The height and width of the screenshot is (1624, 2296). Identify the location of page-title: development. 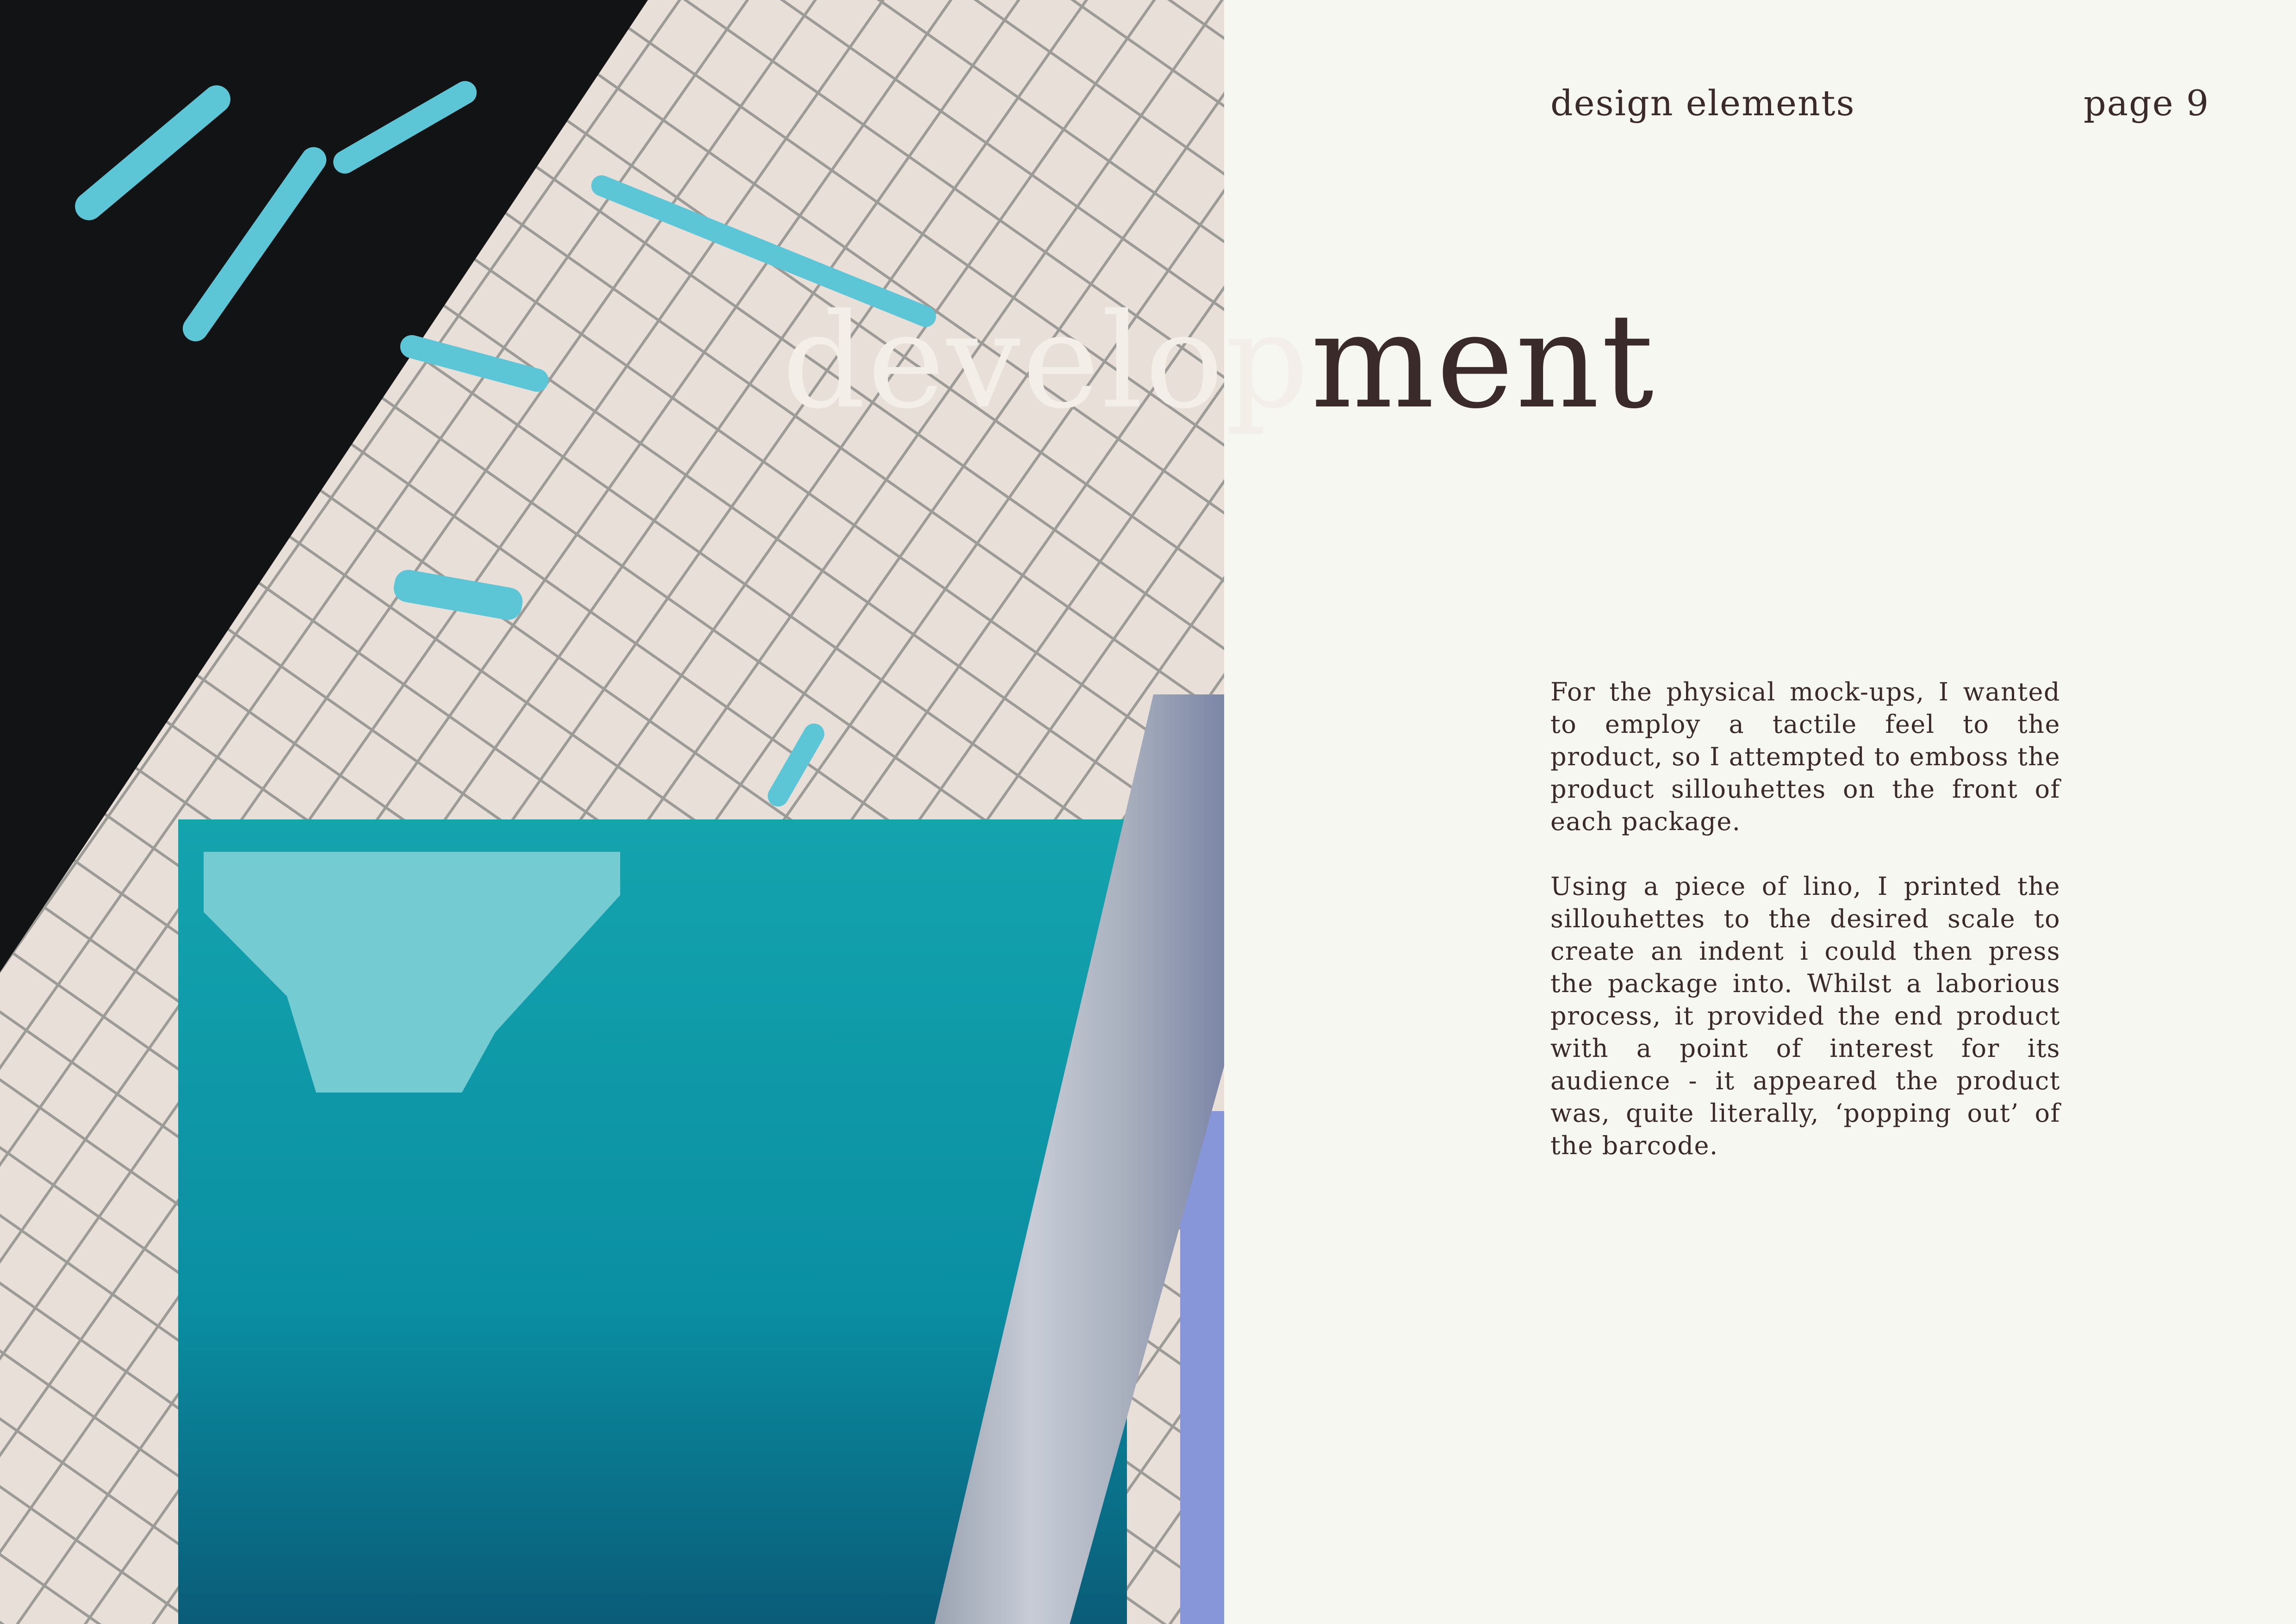
(1218, 361).